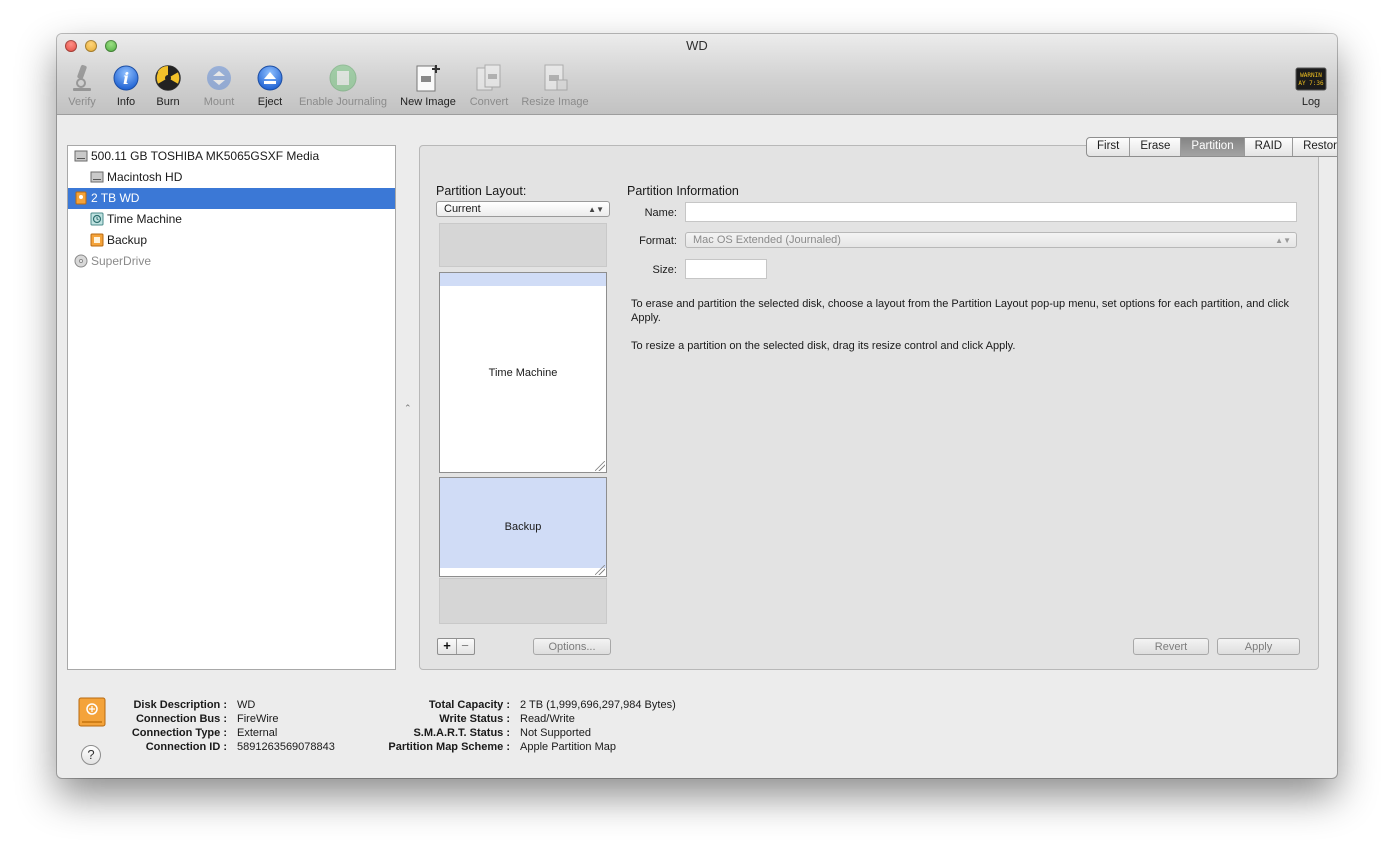  I want to click on mount-icon, so click(219, 78).